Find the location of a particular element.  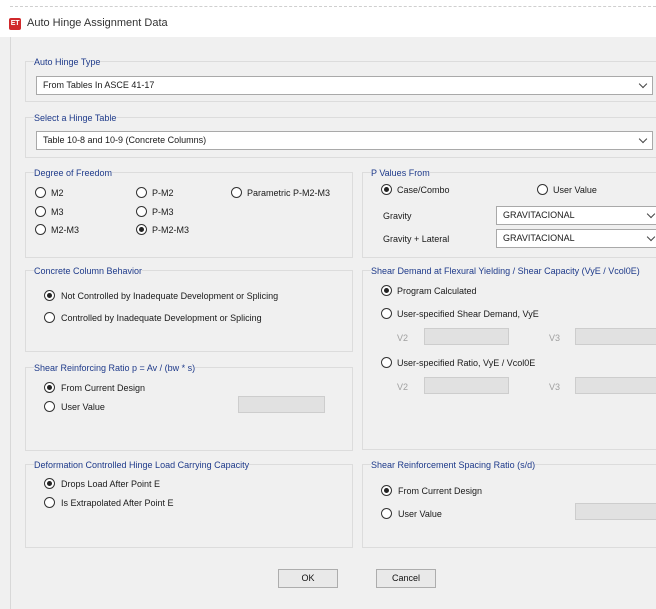

shear-demand-v3-field is located at coordinates (615, 336).